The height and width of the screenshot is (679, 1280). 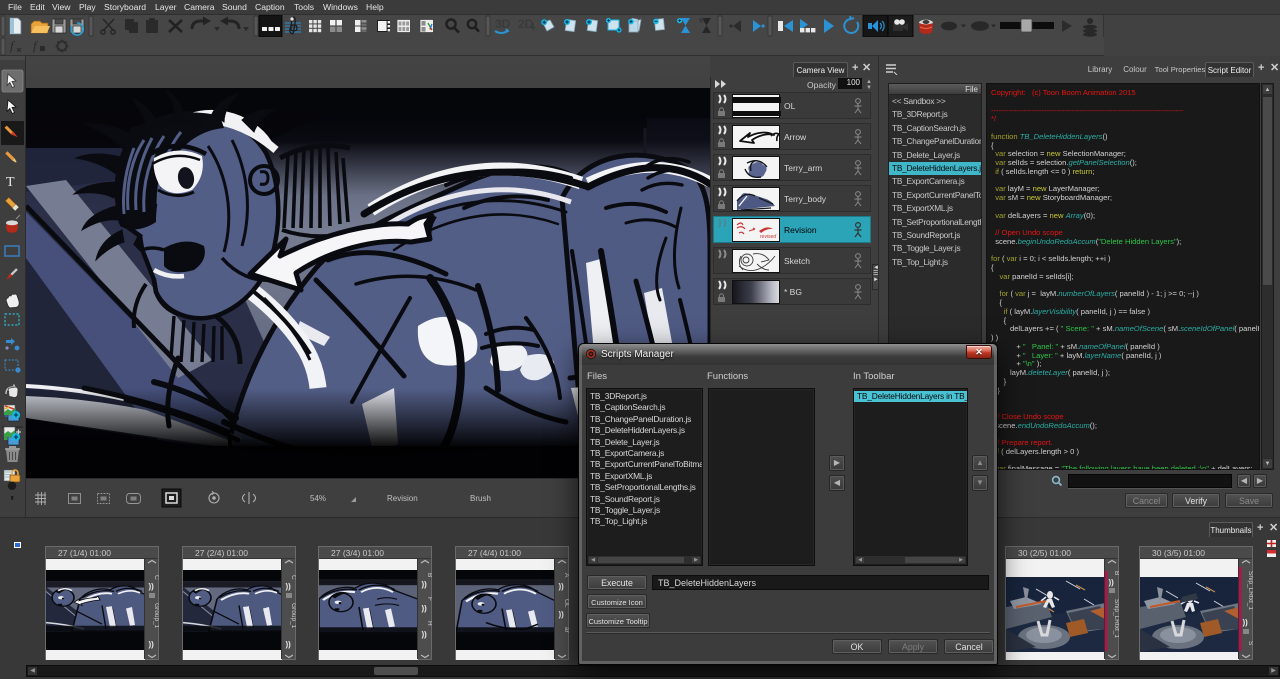 I want to click on svg-text: OL, so click(x=566, y=603).